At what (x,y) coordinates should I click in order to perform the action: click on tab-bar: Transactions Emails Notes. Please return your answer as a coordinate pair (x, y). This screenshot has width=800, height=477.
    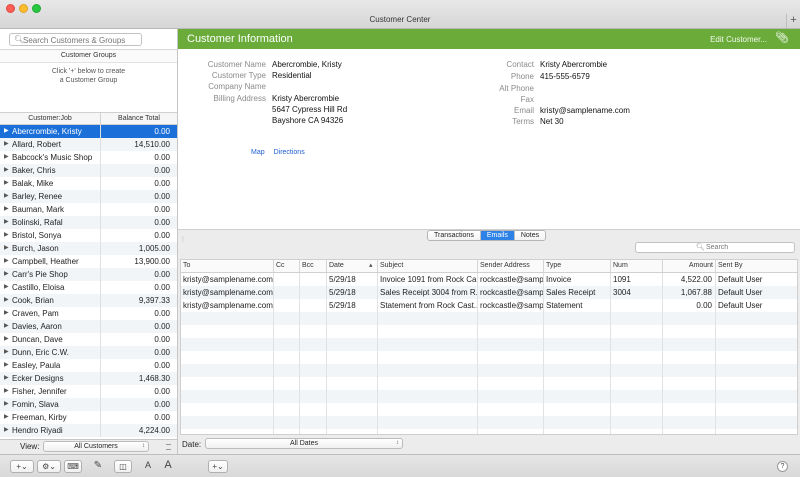
    Looking at the image, I should click on (487, 235).